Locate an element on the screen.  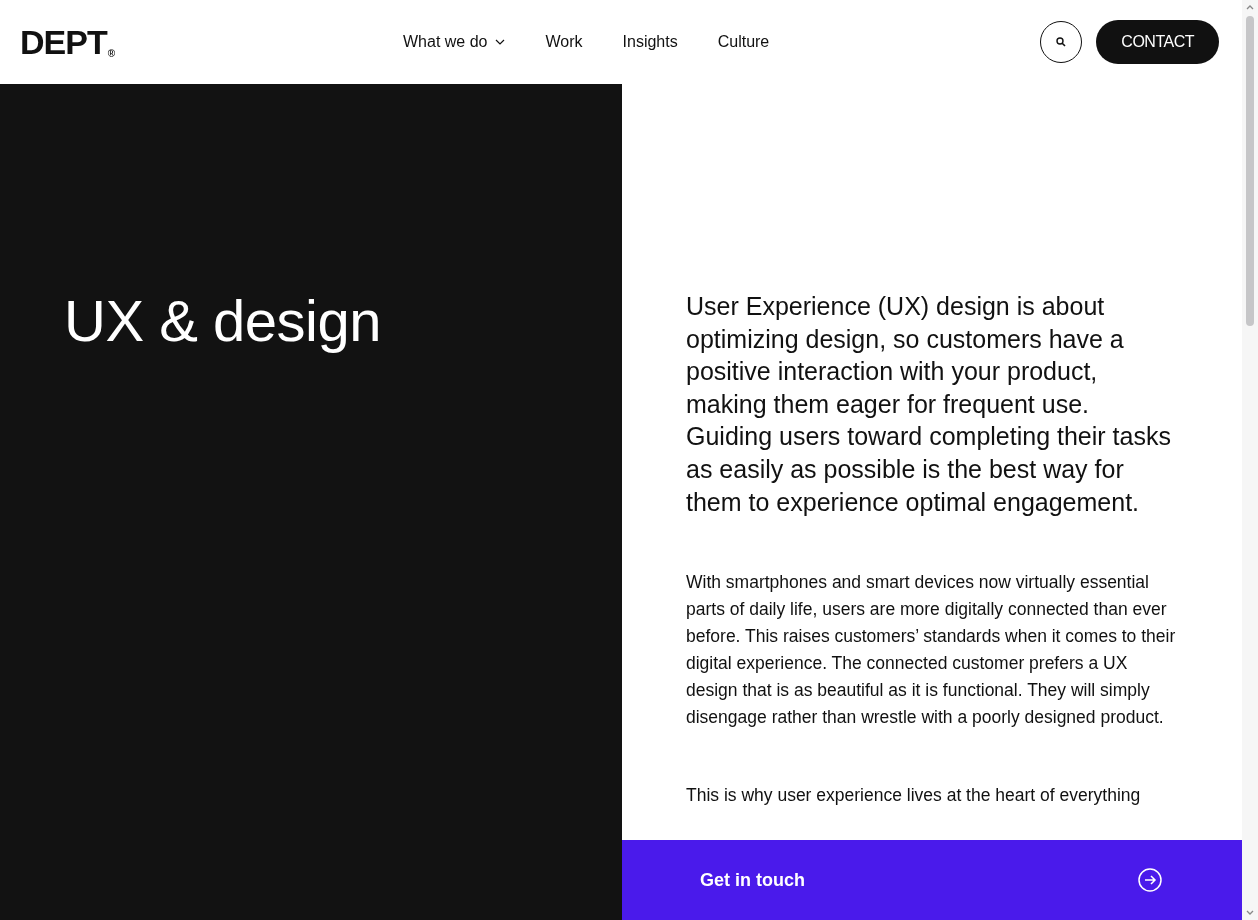
search-icon is located at coordinates (1061, 42).